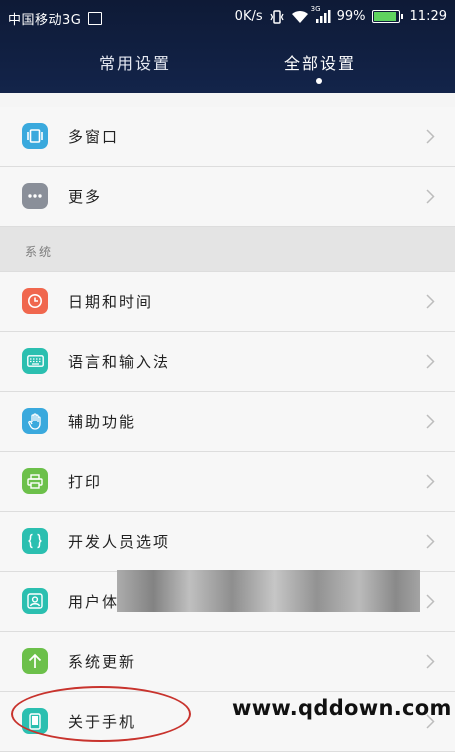 The width and height of the screenshot is (455, 752). I want to click on list-item-label: 日期和时间, so click(111, 302).